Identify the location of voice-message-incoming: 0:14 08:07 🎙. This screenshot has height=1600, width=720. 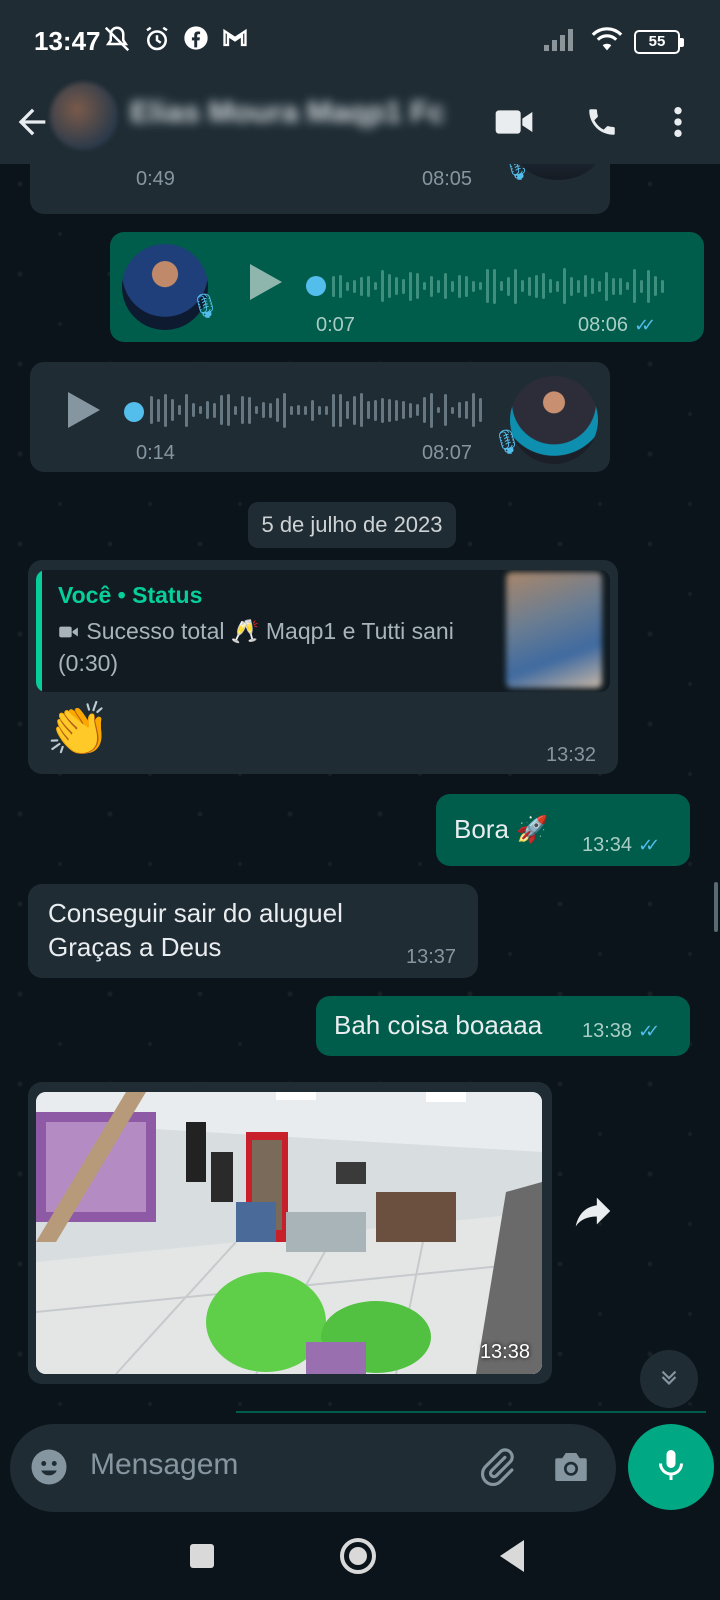
(320, 417).